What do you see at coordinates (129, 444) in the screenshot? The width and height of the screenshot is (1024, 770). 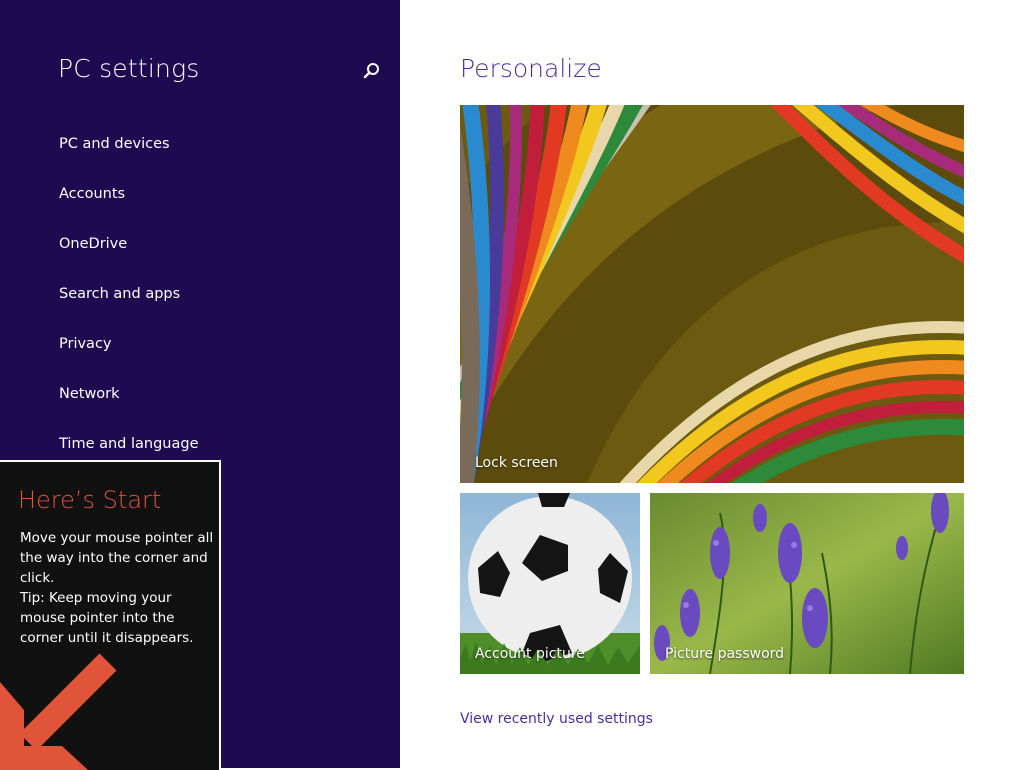 I see `sidebar-item-time-and-language: Time and language` at bounding box center [129, 444].